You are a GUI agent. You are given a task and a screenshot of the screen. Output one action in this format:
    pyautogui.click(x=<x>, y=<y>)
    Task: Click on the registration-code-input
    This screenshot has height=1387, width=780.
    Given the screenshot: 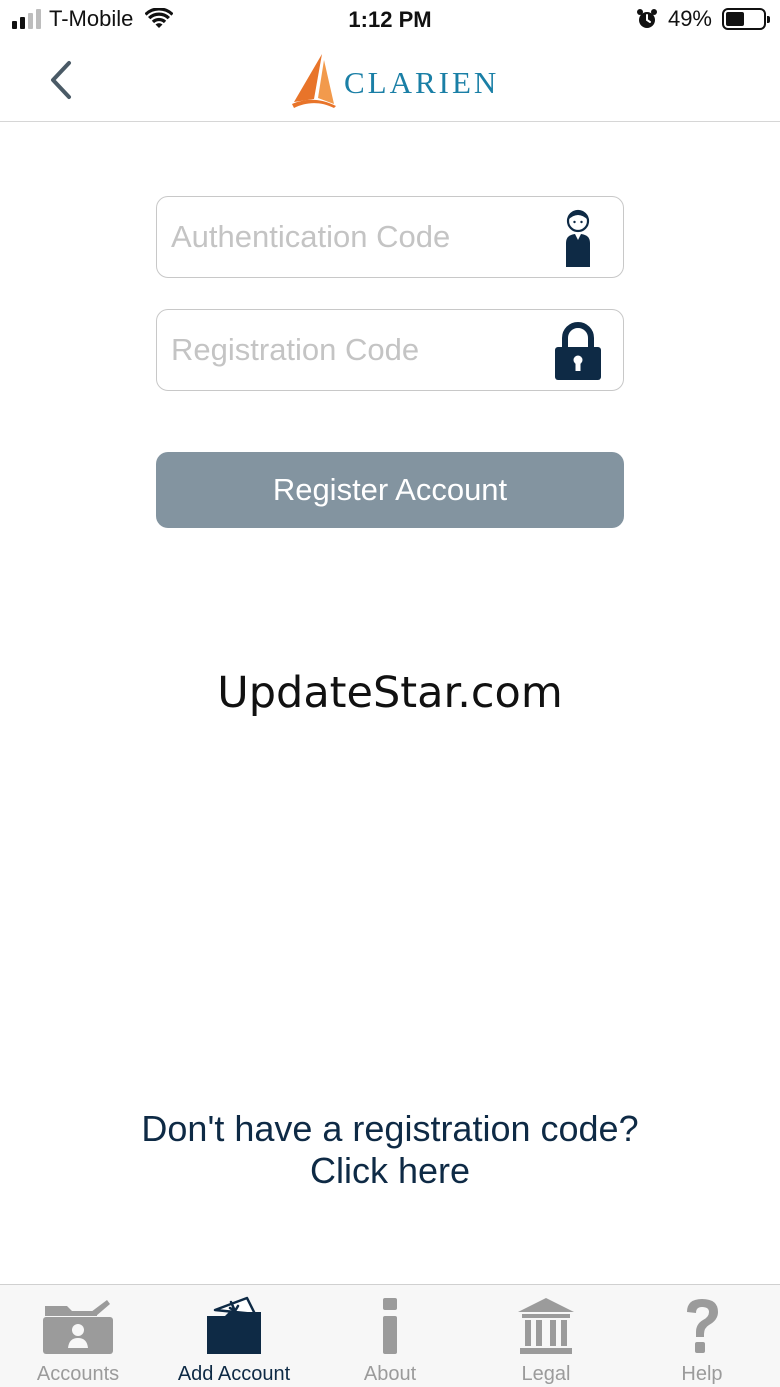 What is the action you would take?
    pyautogui.click(x=361, y=350)
    